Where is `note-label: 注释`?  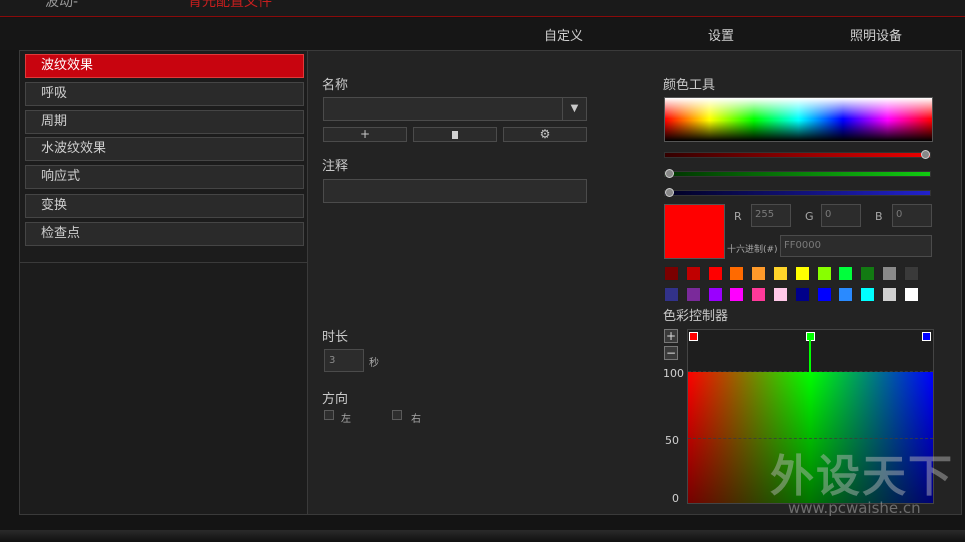
note-label: 注释 is located at coordinates (335, 166).